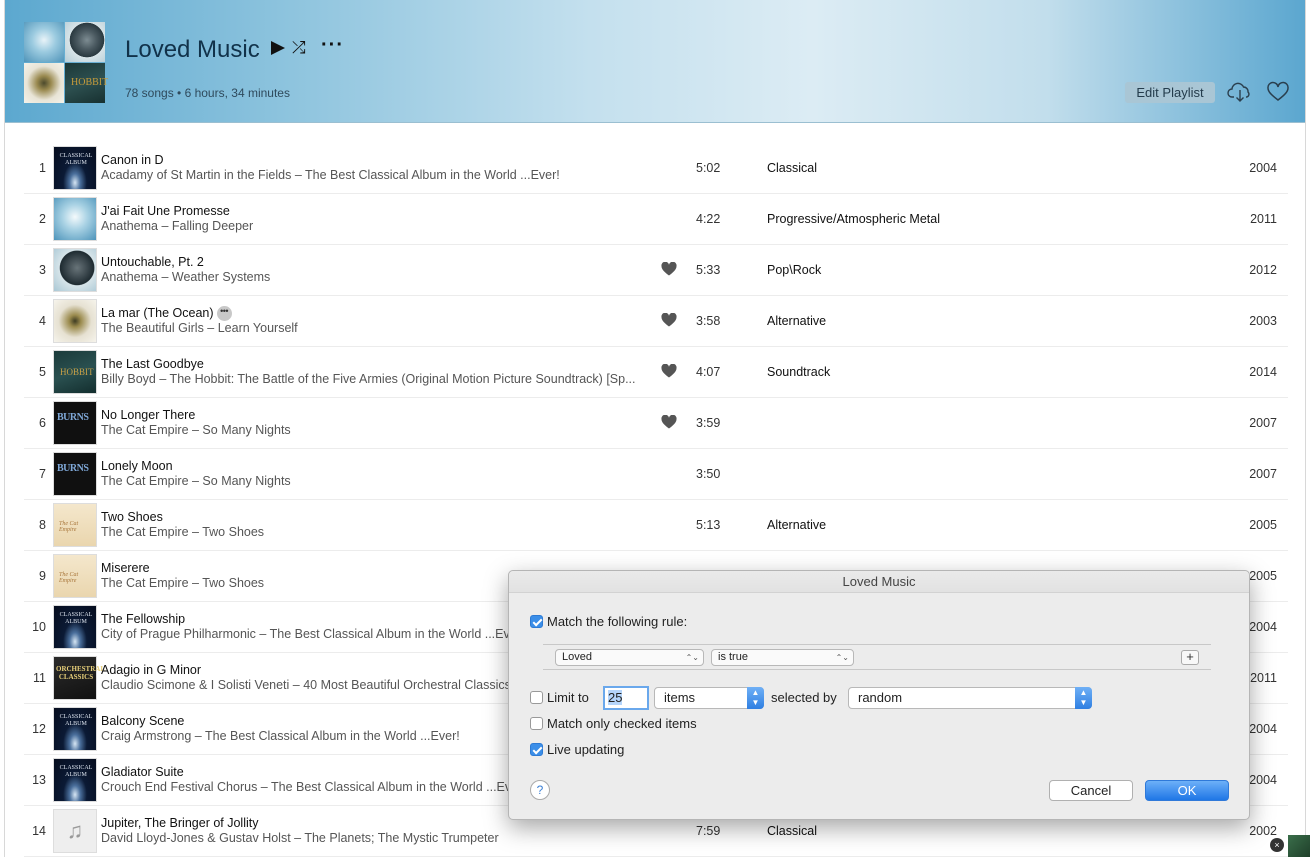 The width and height of the screenshot is (1310, 857). Describe the element at coordinates (1263, 372) in the screenshot. I see `track-year: 2014` at that location.